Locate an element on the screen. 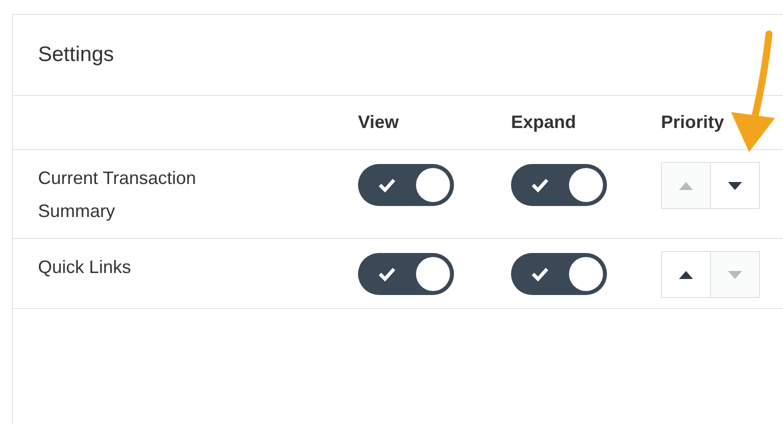  column-header: Expand is located at coordinates (543, 122).